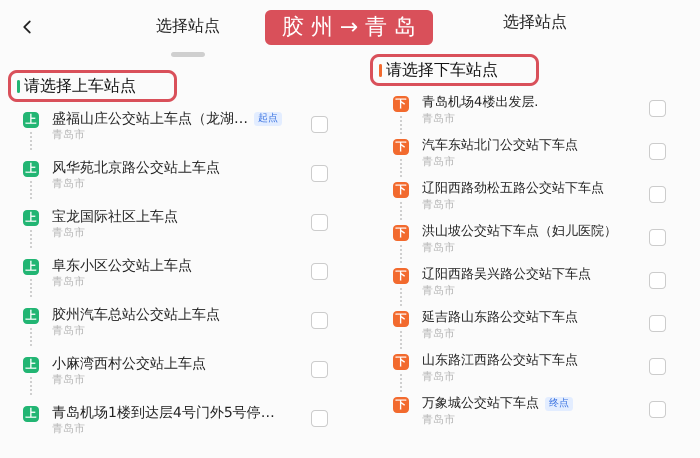  Describe the element at coordinates (136, 168) in the screenshot. I see `stop-name: 风华苑北京路公交站上车点` at that location.